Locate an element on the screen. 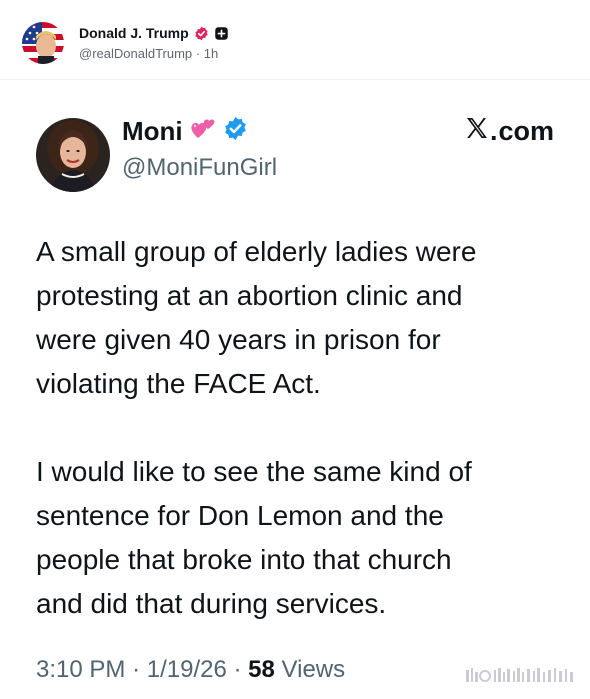 The width and height of the screenshot is (590, 699). plus-square-icon is located at coordinates (221, 33).